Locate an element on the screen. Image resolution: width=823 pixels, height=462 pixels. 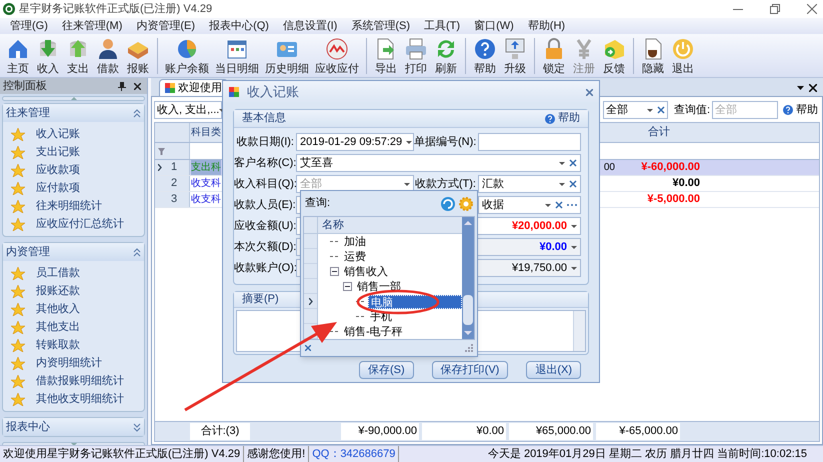
row-number: 2 is located at coordinates (174, 184).